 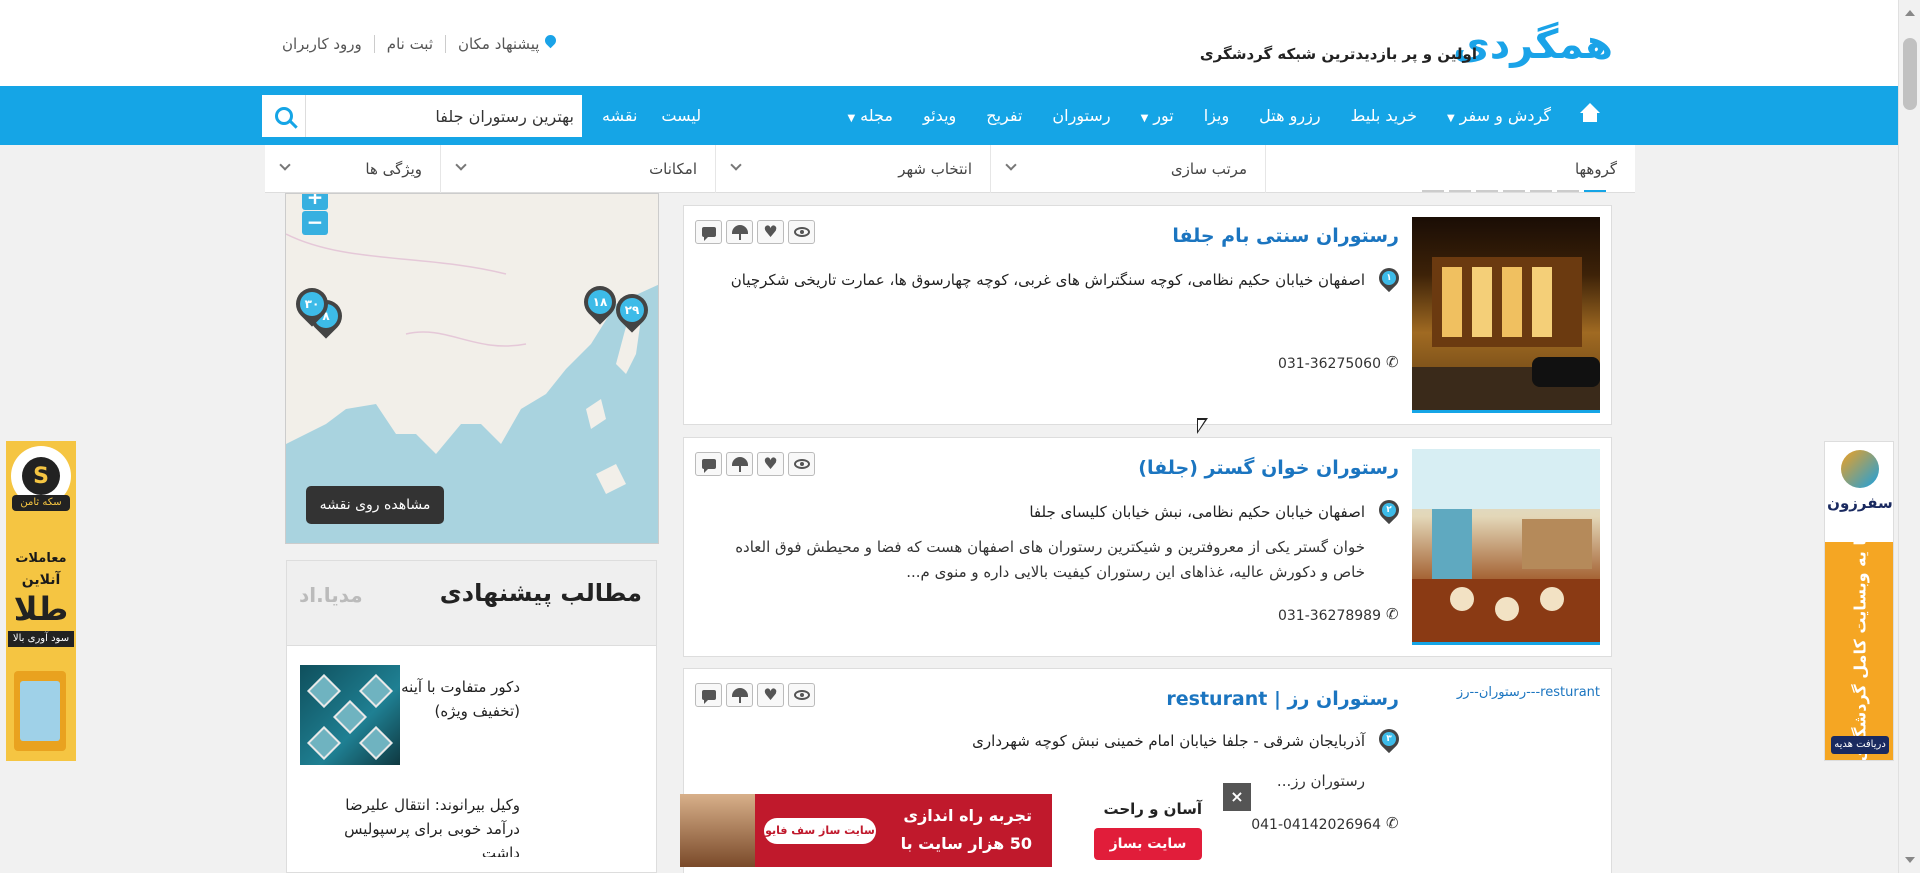 What do you see at coordinates (1590, 113) in the screenshot?
I see `home-icon` at bounding box center [1590, 113].